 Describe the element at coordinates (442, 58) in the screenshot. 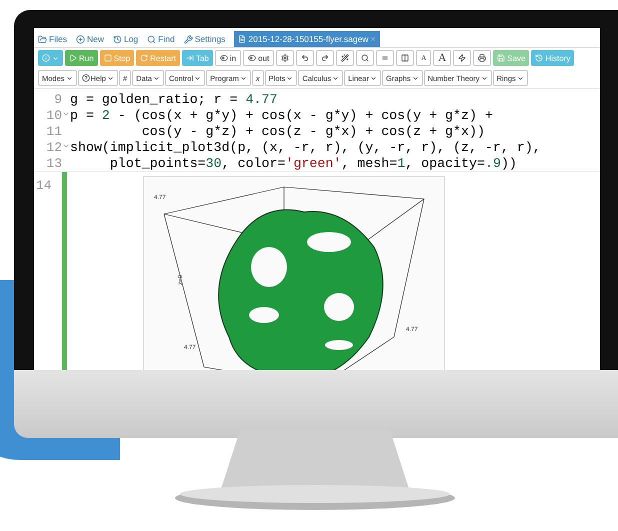

I see `toolbar-button: A` at that location.